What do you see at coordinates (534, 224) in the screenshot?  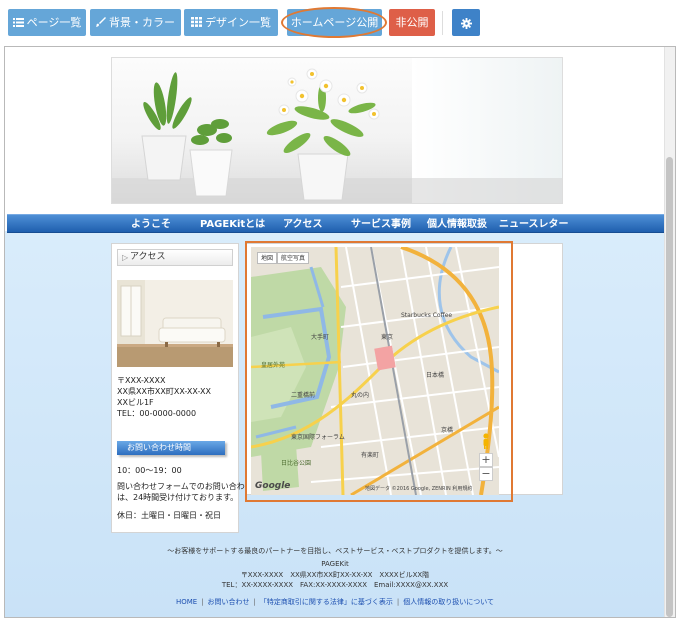 I see `nav-item-newsletter: ニュースレター` at bounding box center [534, 224].